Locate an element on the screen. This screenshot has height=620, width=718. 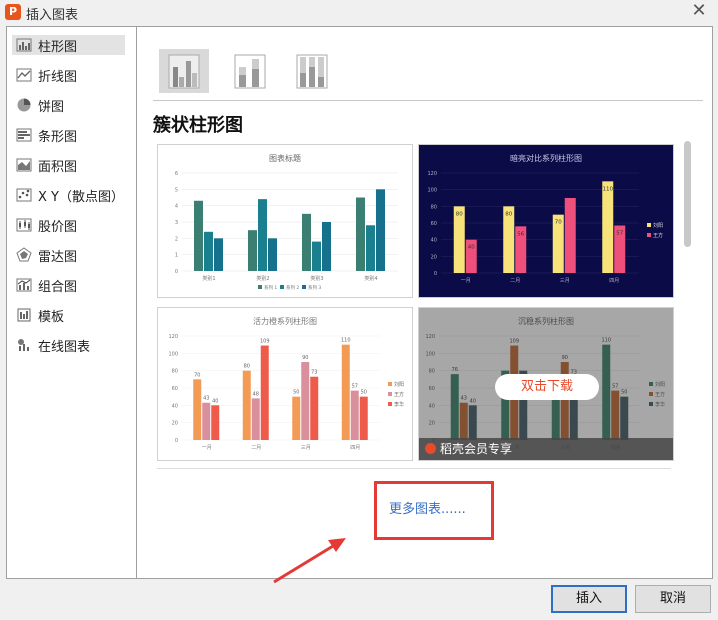
y-tick-label: 40 is located at coordinates (434, 241).